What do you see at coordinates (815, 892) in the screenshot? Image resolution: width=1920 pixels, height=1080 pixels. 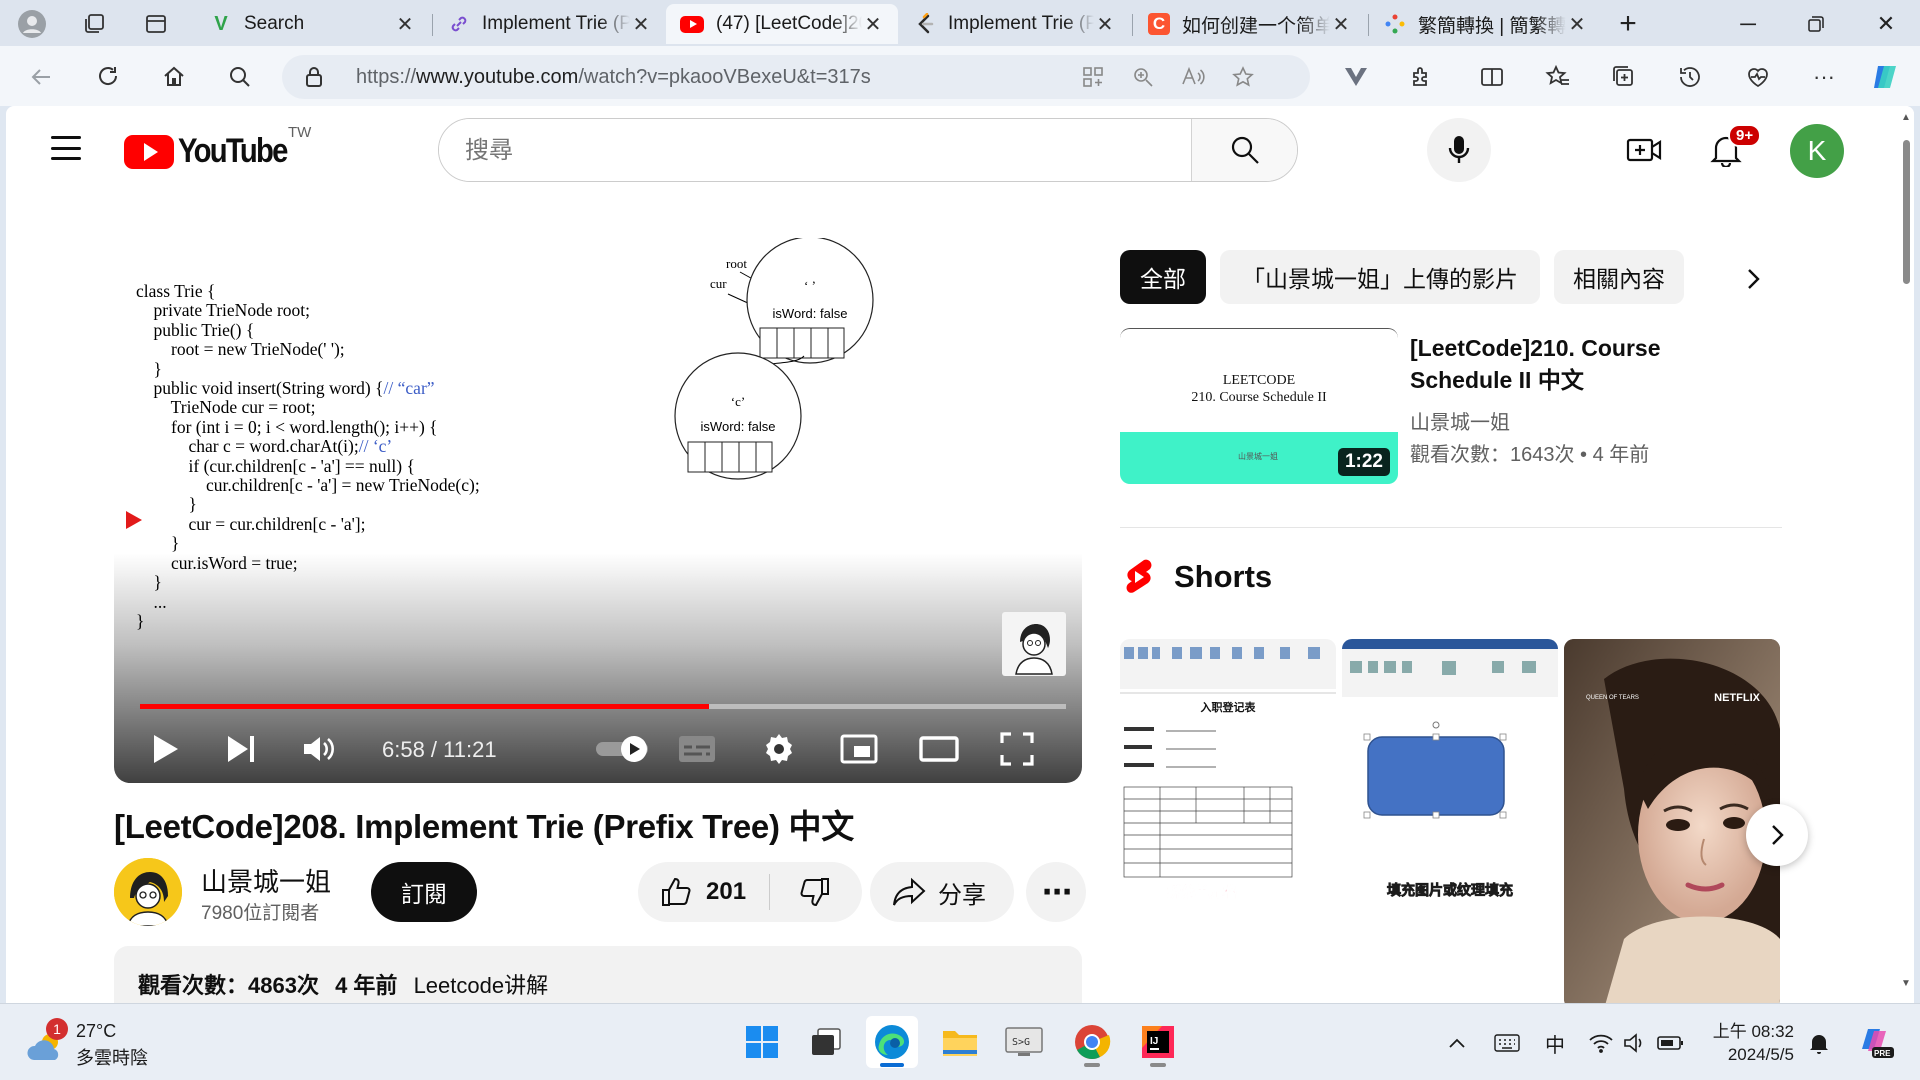 I see `dislike-button` at bounding box center [815, 892].